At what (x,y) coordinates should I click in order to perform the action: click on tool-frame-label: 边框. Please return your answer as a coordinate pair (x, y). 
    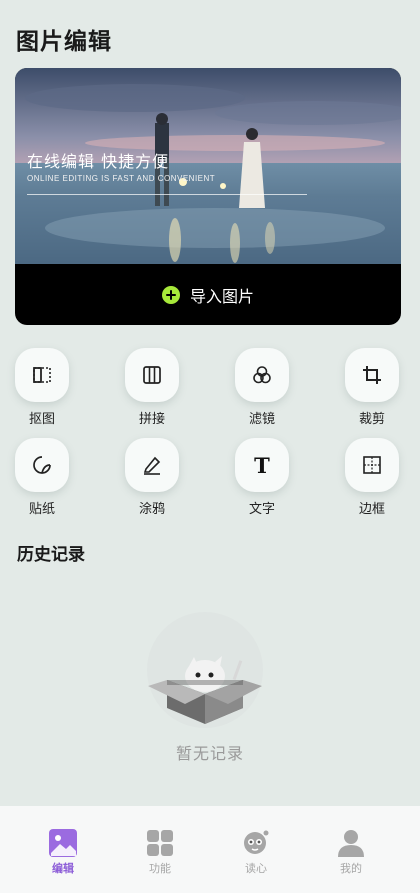
    Looking at the image, I should click on (371, 509).